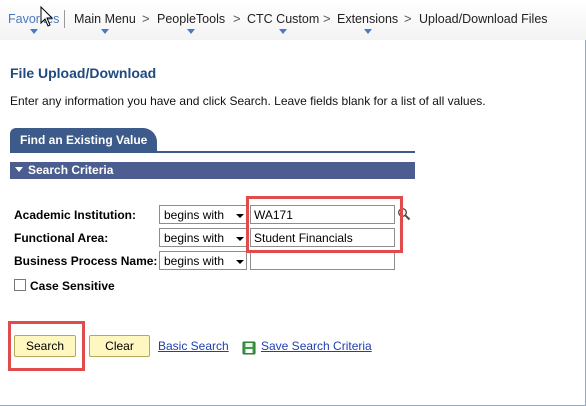 The height and width of the screenshot is (406, 586). Describe the element at coordinates (322, 260) in the screenshot. I see `business-process-name-input` at that location.